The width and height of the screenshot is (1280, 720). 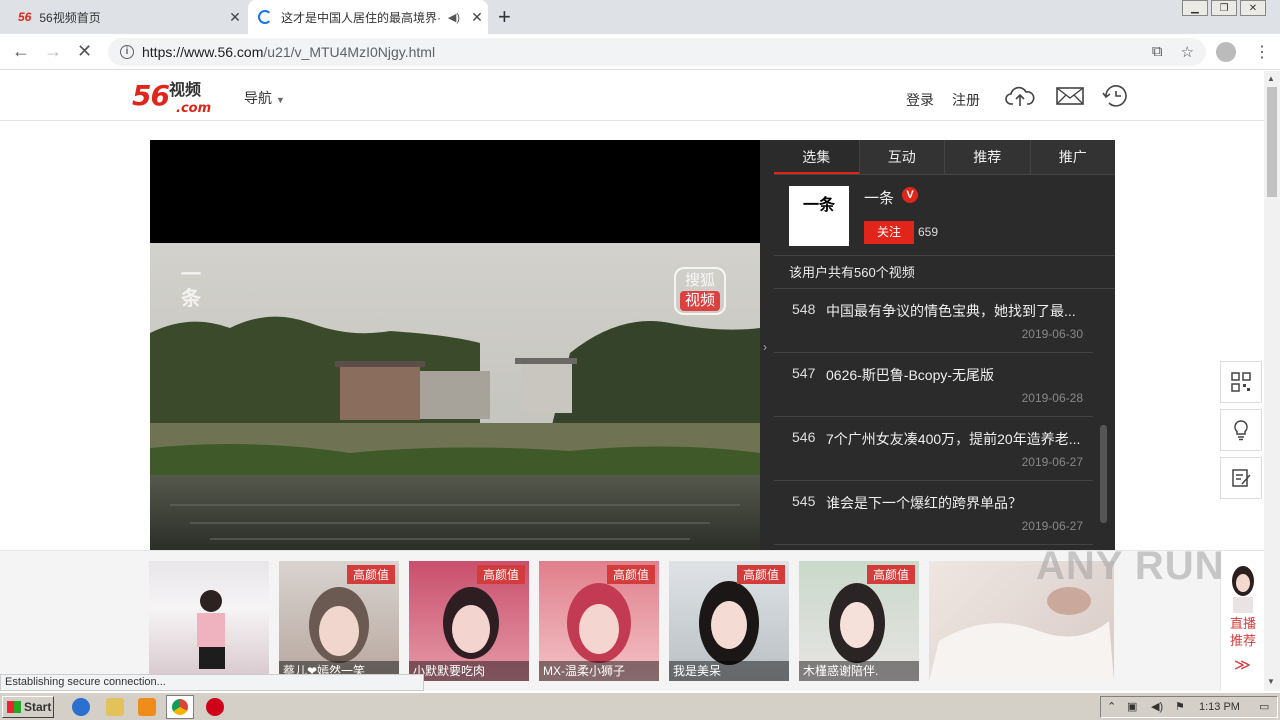 I want to click on rec-name: 木槿惑谢陪伴., so click(x=859, y=671).